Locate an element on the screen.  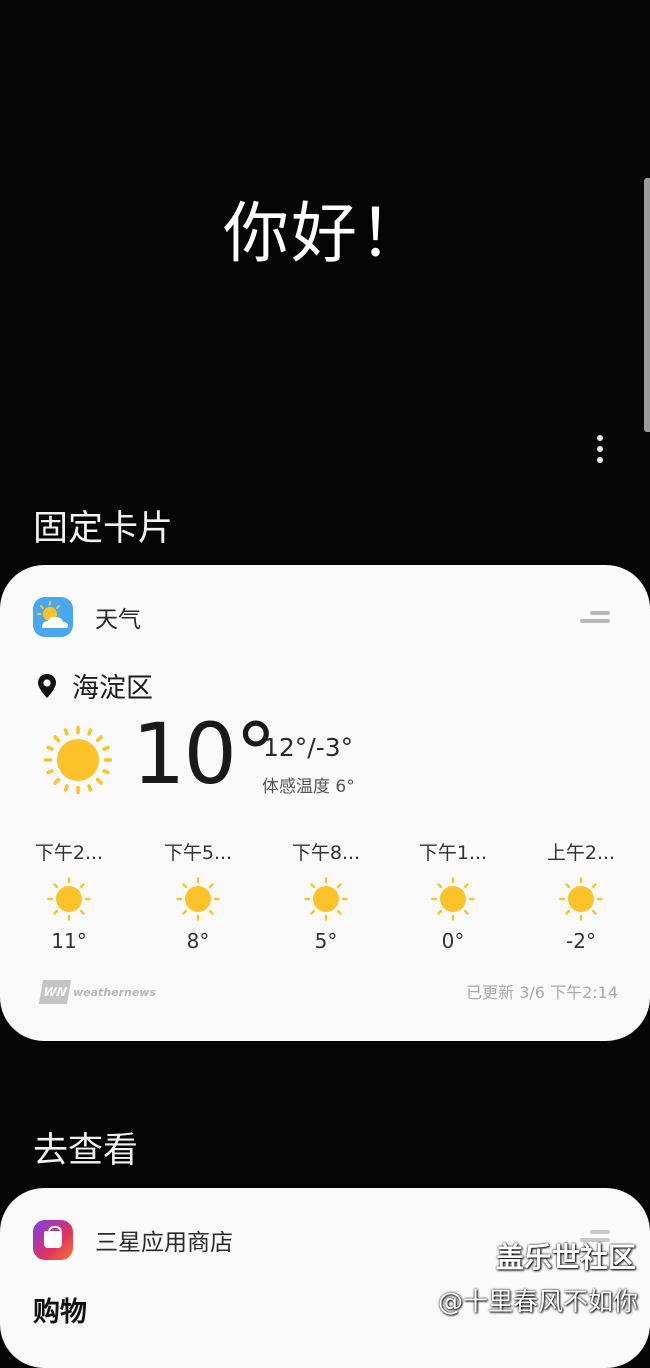
forecast-temp: -2° is located at coordinates (581, 941).